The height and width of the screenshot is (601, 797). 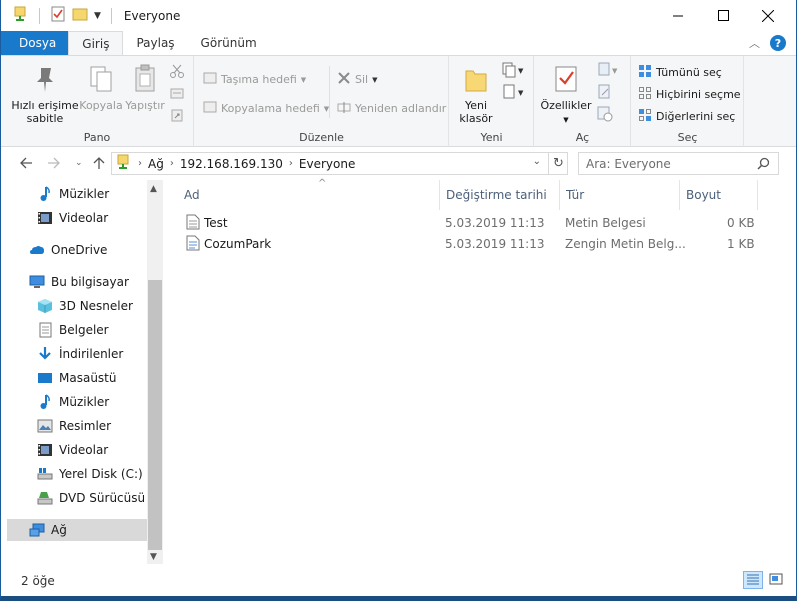 I want to click on sidebar-item-network: Ağ, so click(x=77, y=530).